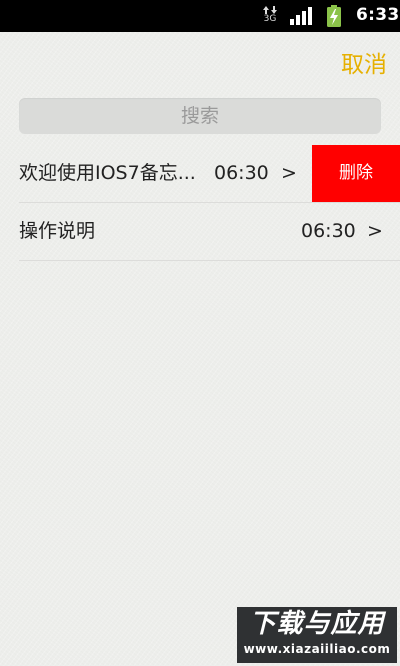 The height and width of the screenshot is (666, 400). What do you see at coordinates (334, 16) in the screenshot?
I see `battery-charging-icon` at bounding box center [334, 16].